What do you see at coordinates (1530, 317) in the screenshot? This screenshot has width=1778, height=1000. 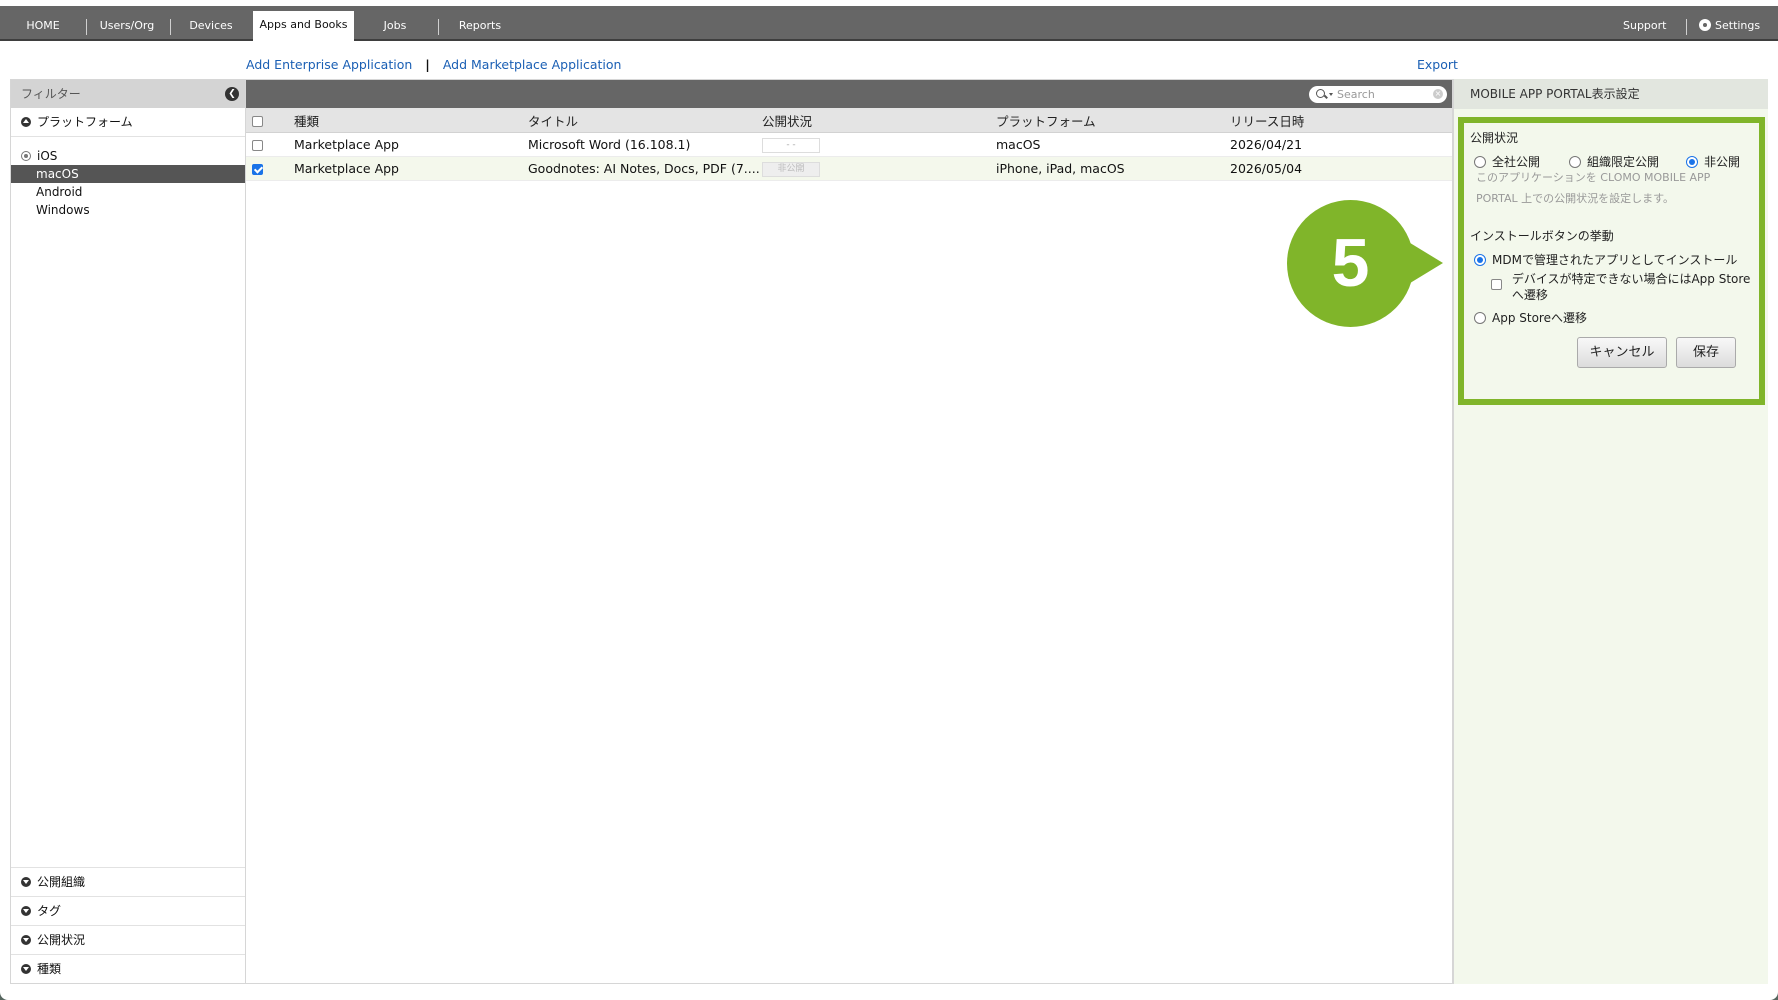 I see `install-option-appstore: App Storeへ遷移` at bounding box center [1530, 317].